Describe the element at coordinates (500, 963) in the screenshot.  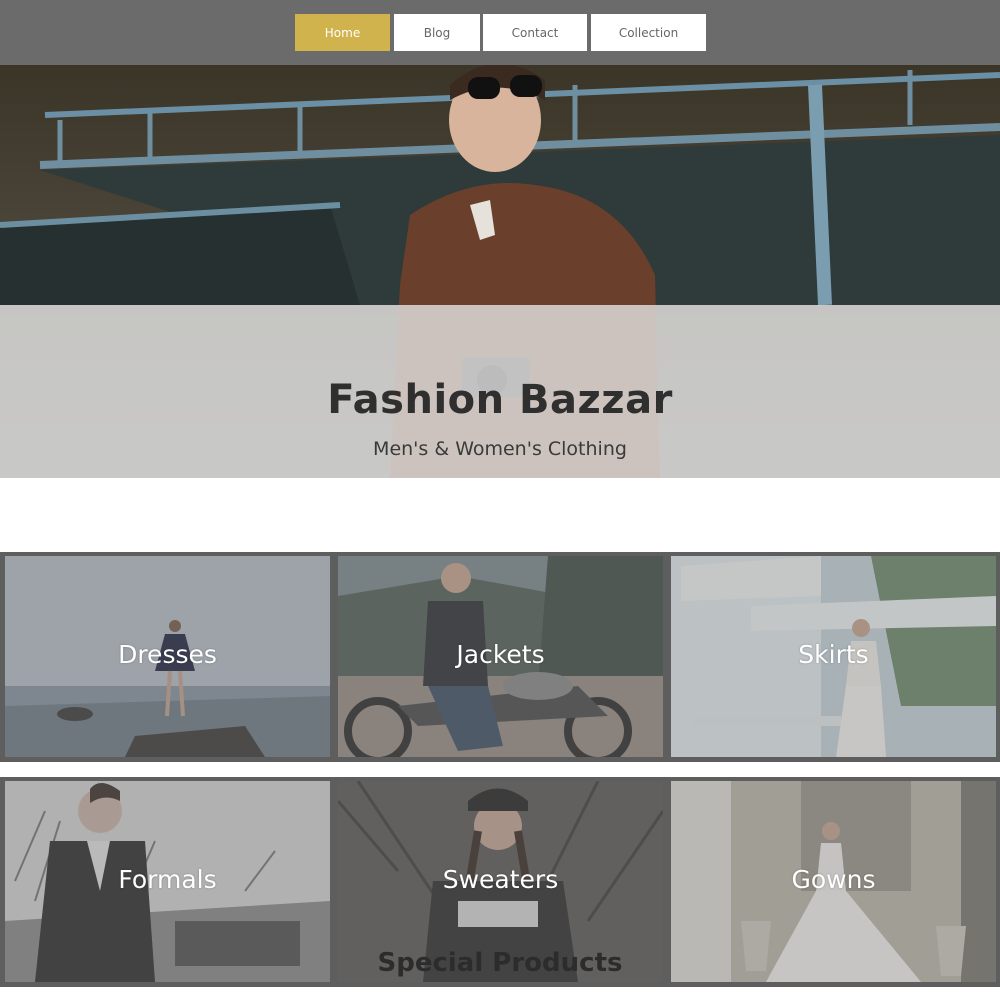
I see `special-products-heading: Special Products` at that location.